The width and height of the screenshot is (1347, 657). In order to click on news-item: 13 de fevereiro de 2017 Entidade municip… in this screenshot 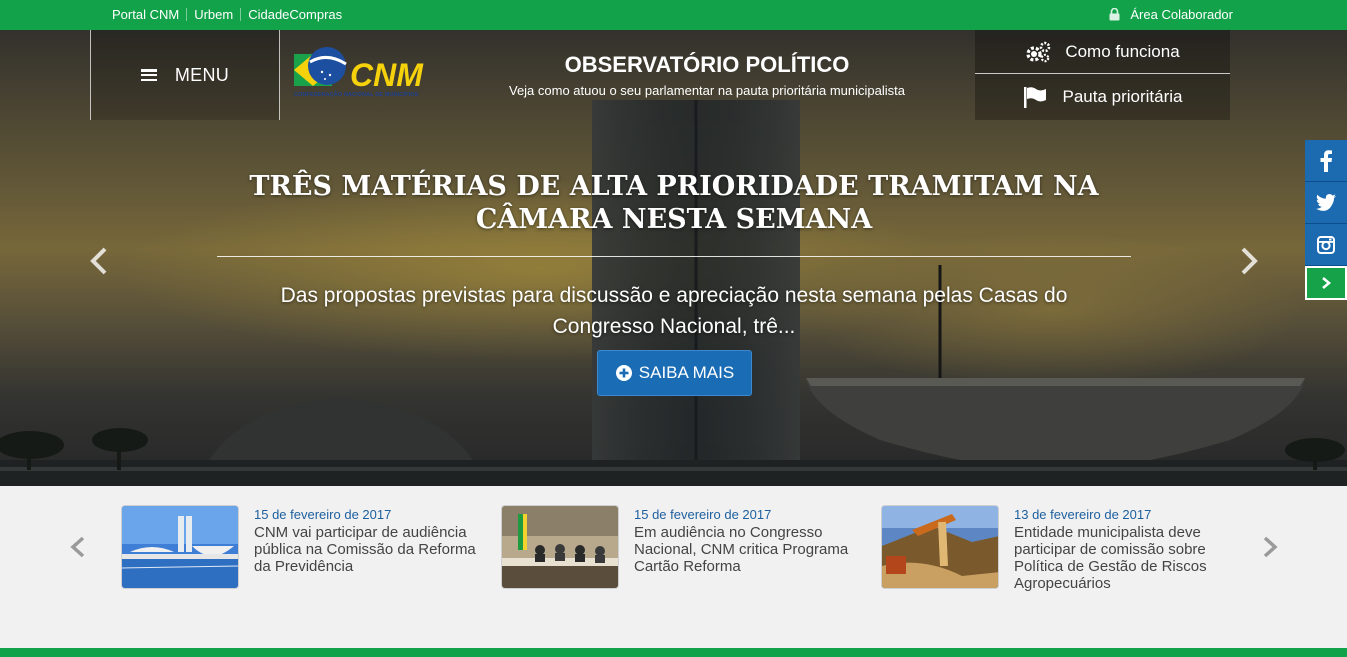, I will do `click(1061, 560)`.